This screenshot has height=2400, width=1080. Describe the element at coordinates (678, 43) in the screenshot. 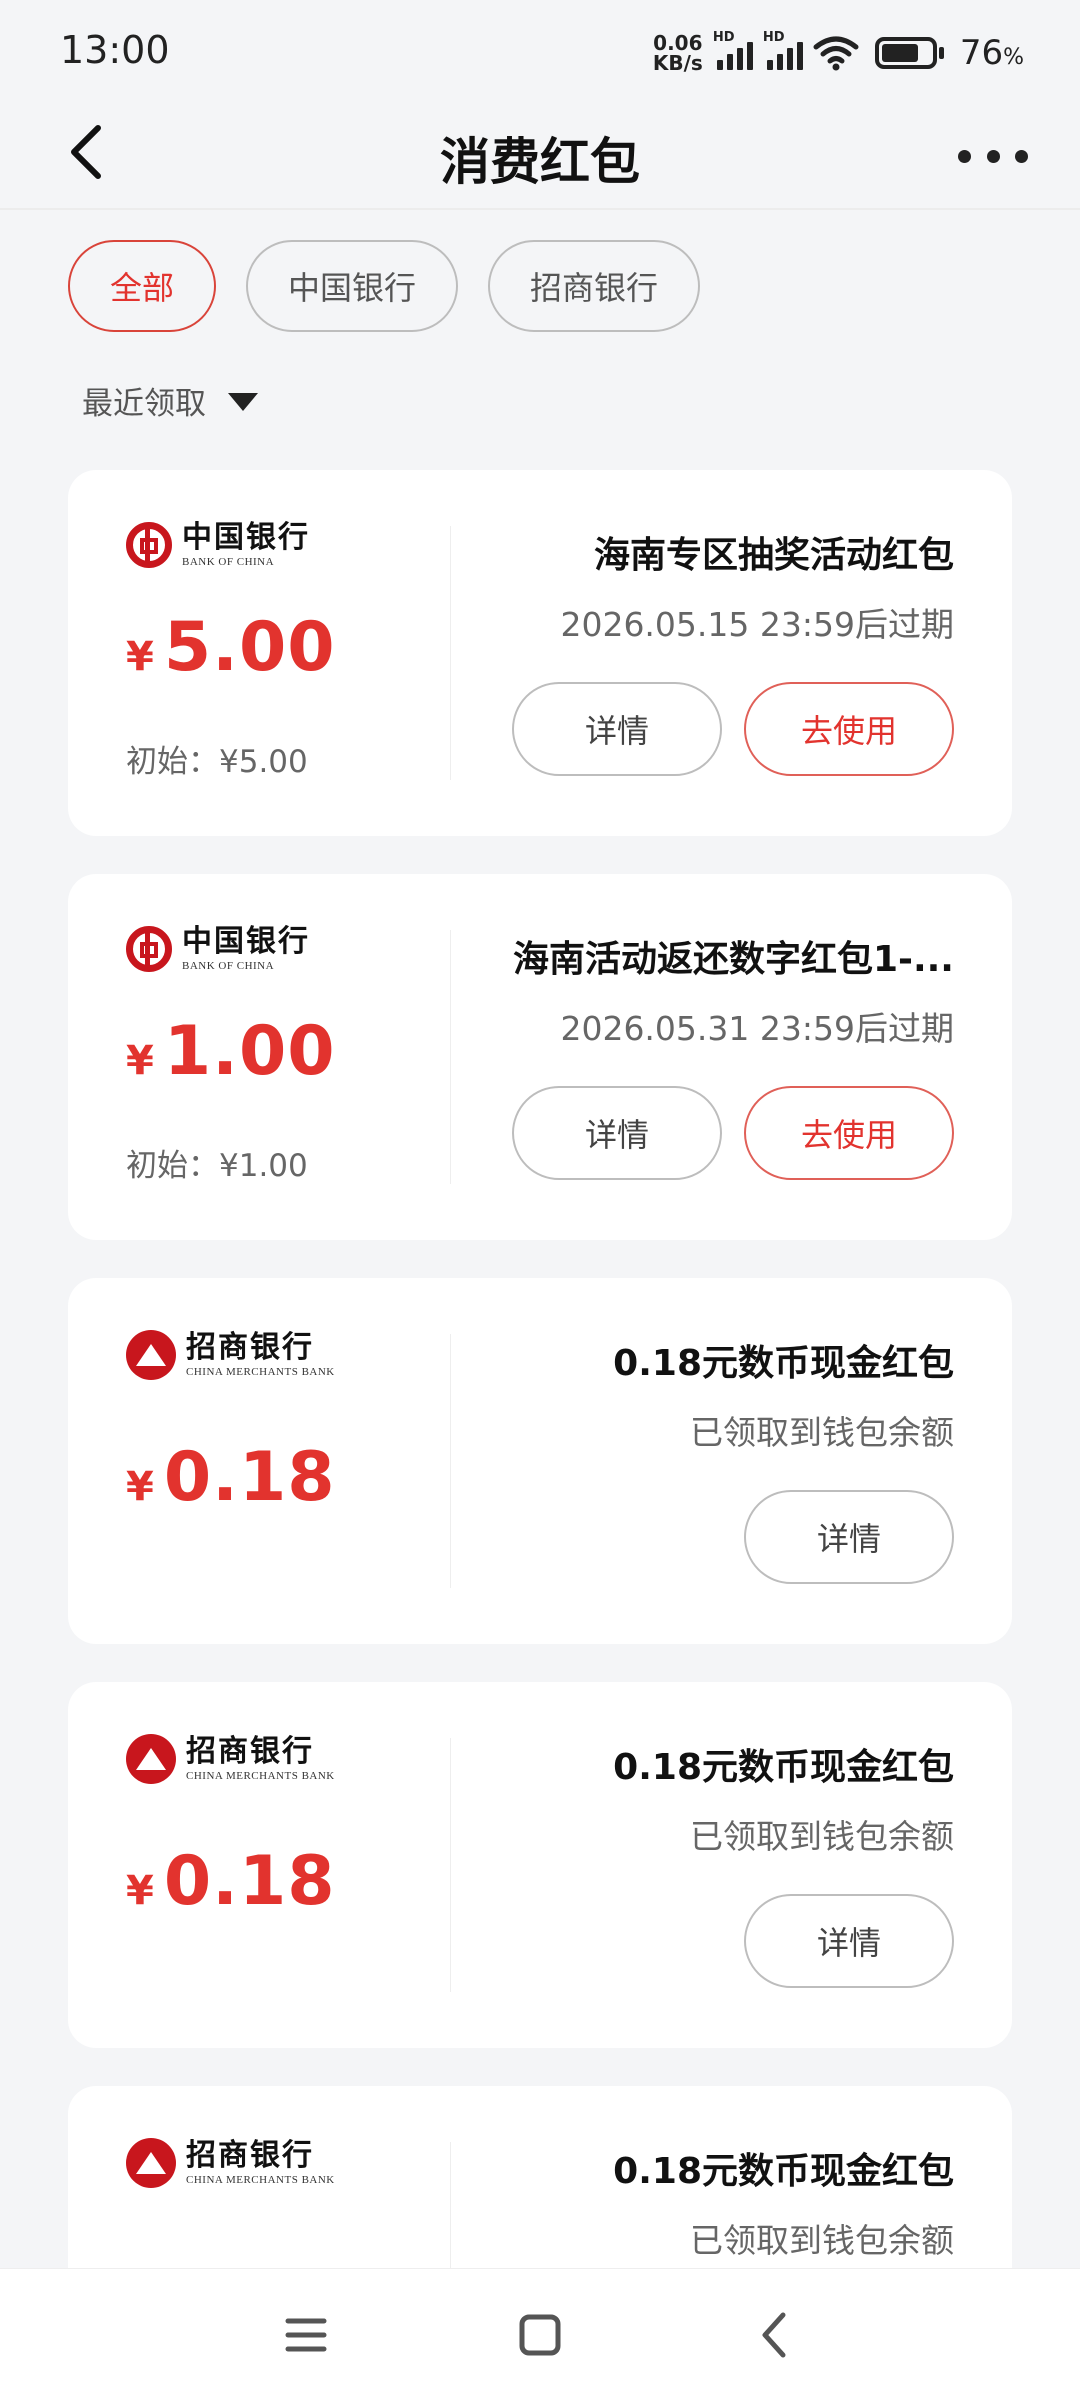

I see `net-speed-value: 0.06` at that location.